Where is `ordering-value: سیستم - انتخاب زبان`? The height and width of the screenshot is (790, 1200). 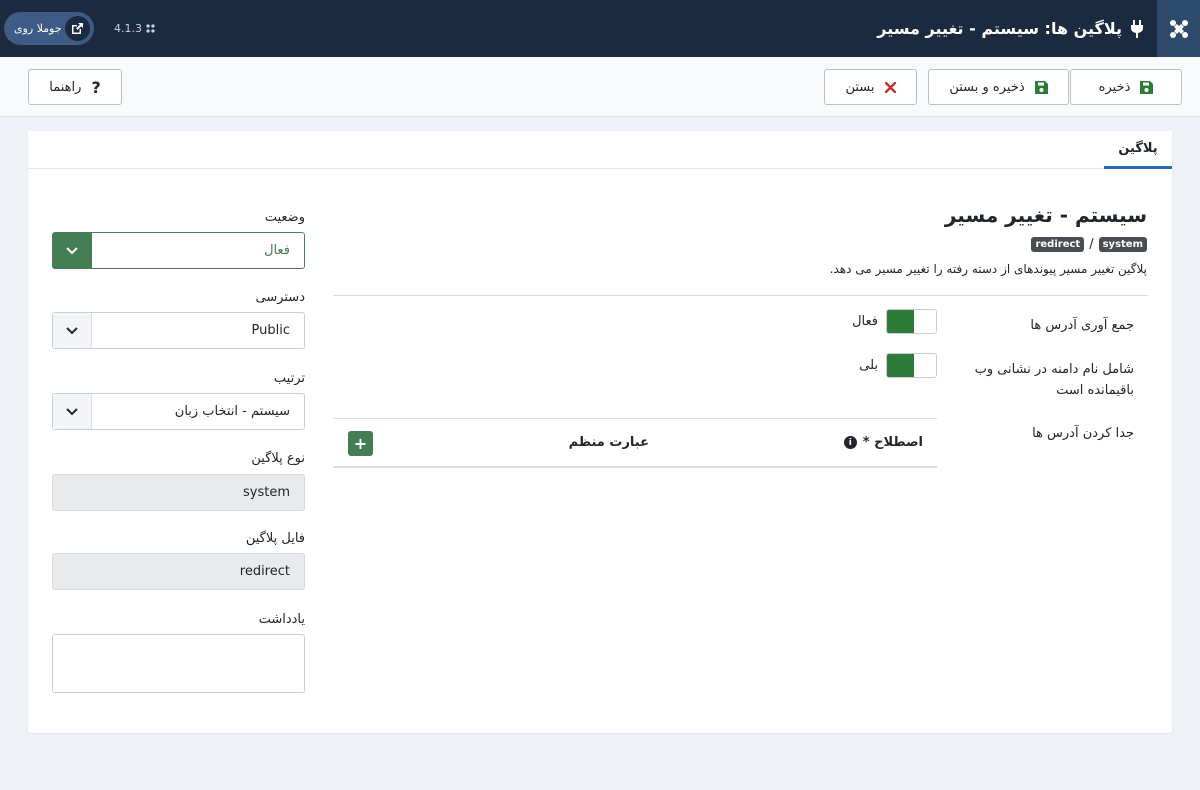 ordering-value: سیستم - انتخاب زبان is located at coordinates (232, 411).